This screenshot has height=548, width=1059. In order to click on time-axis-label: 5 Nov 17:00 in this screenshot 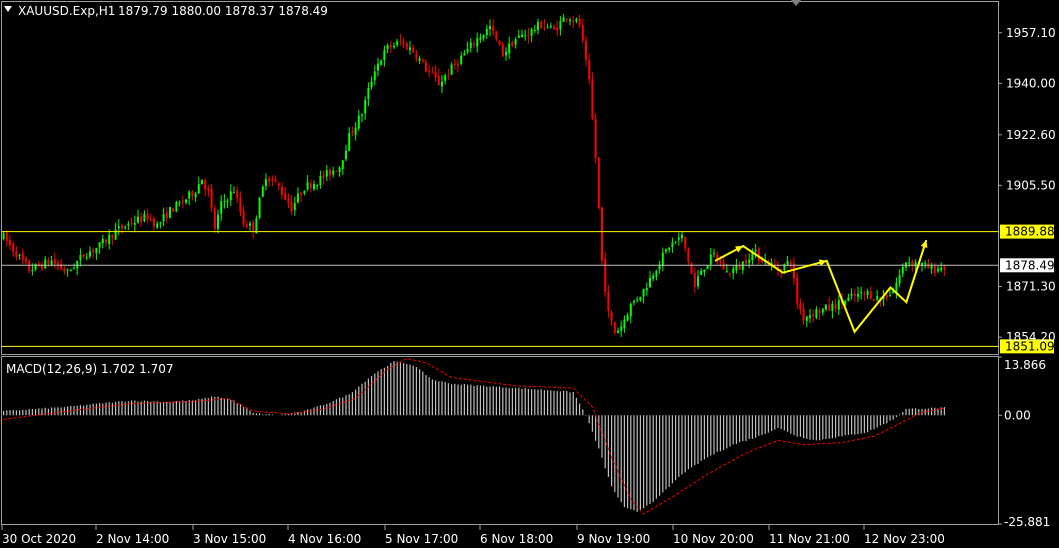, I will do `click(421, 539)`.